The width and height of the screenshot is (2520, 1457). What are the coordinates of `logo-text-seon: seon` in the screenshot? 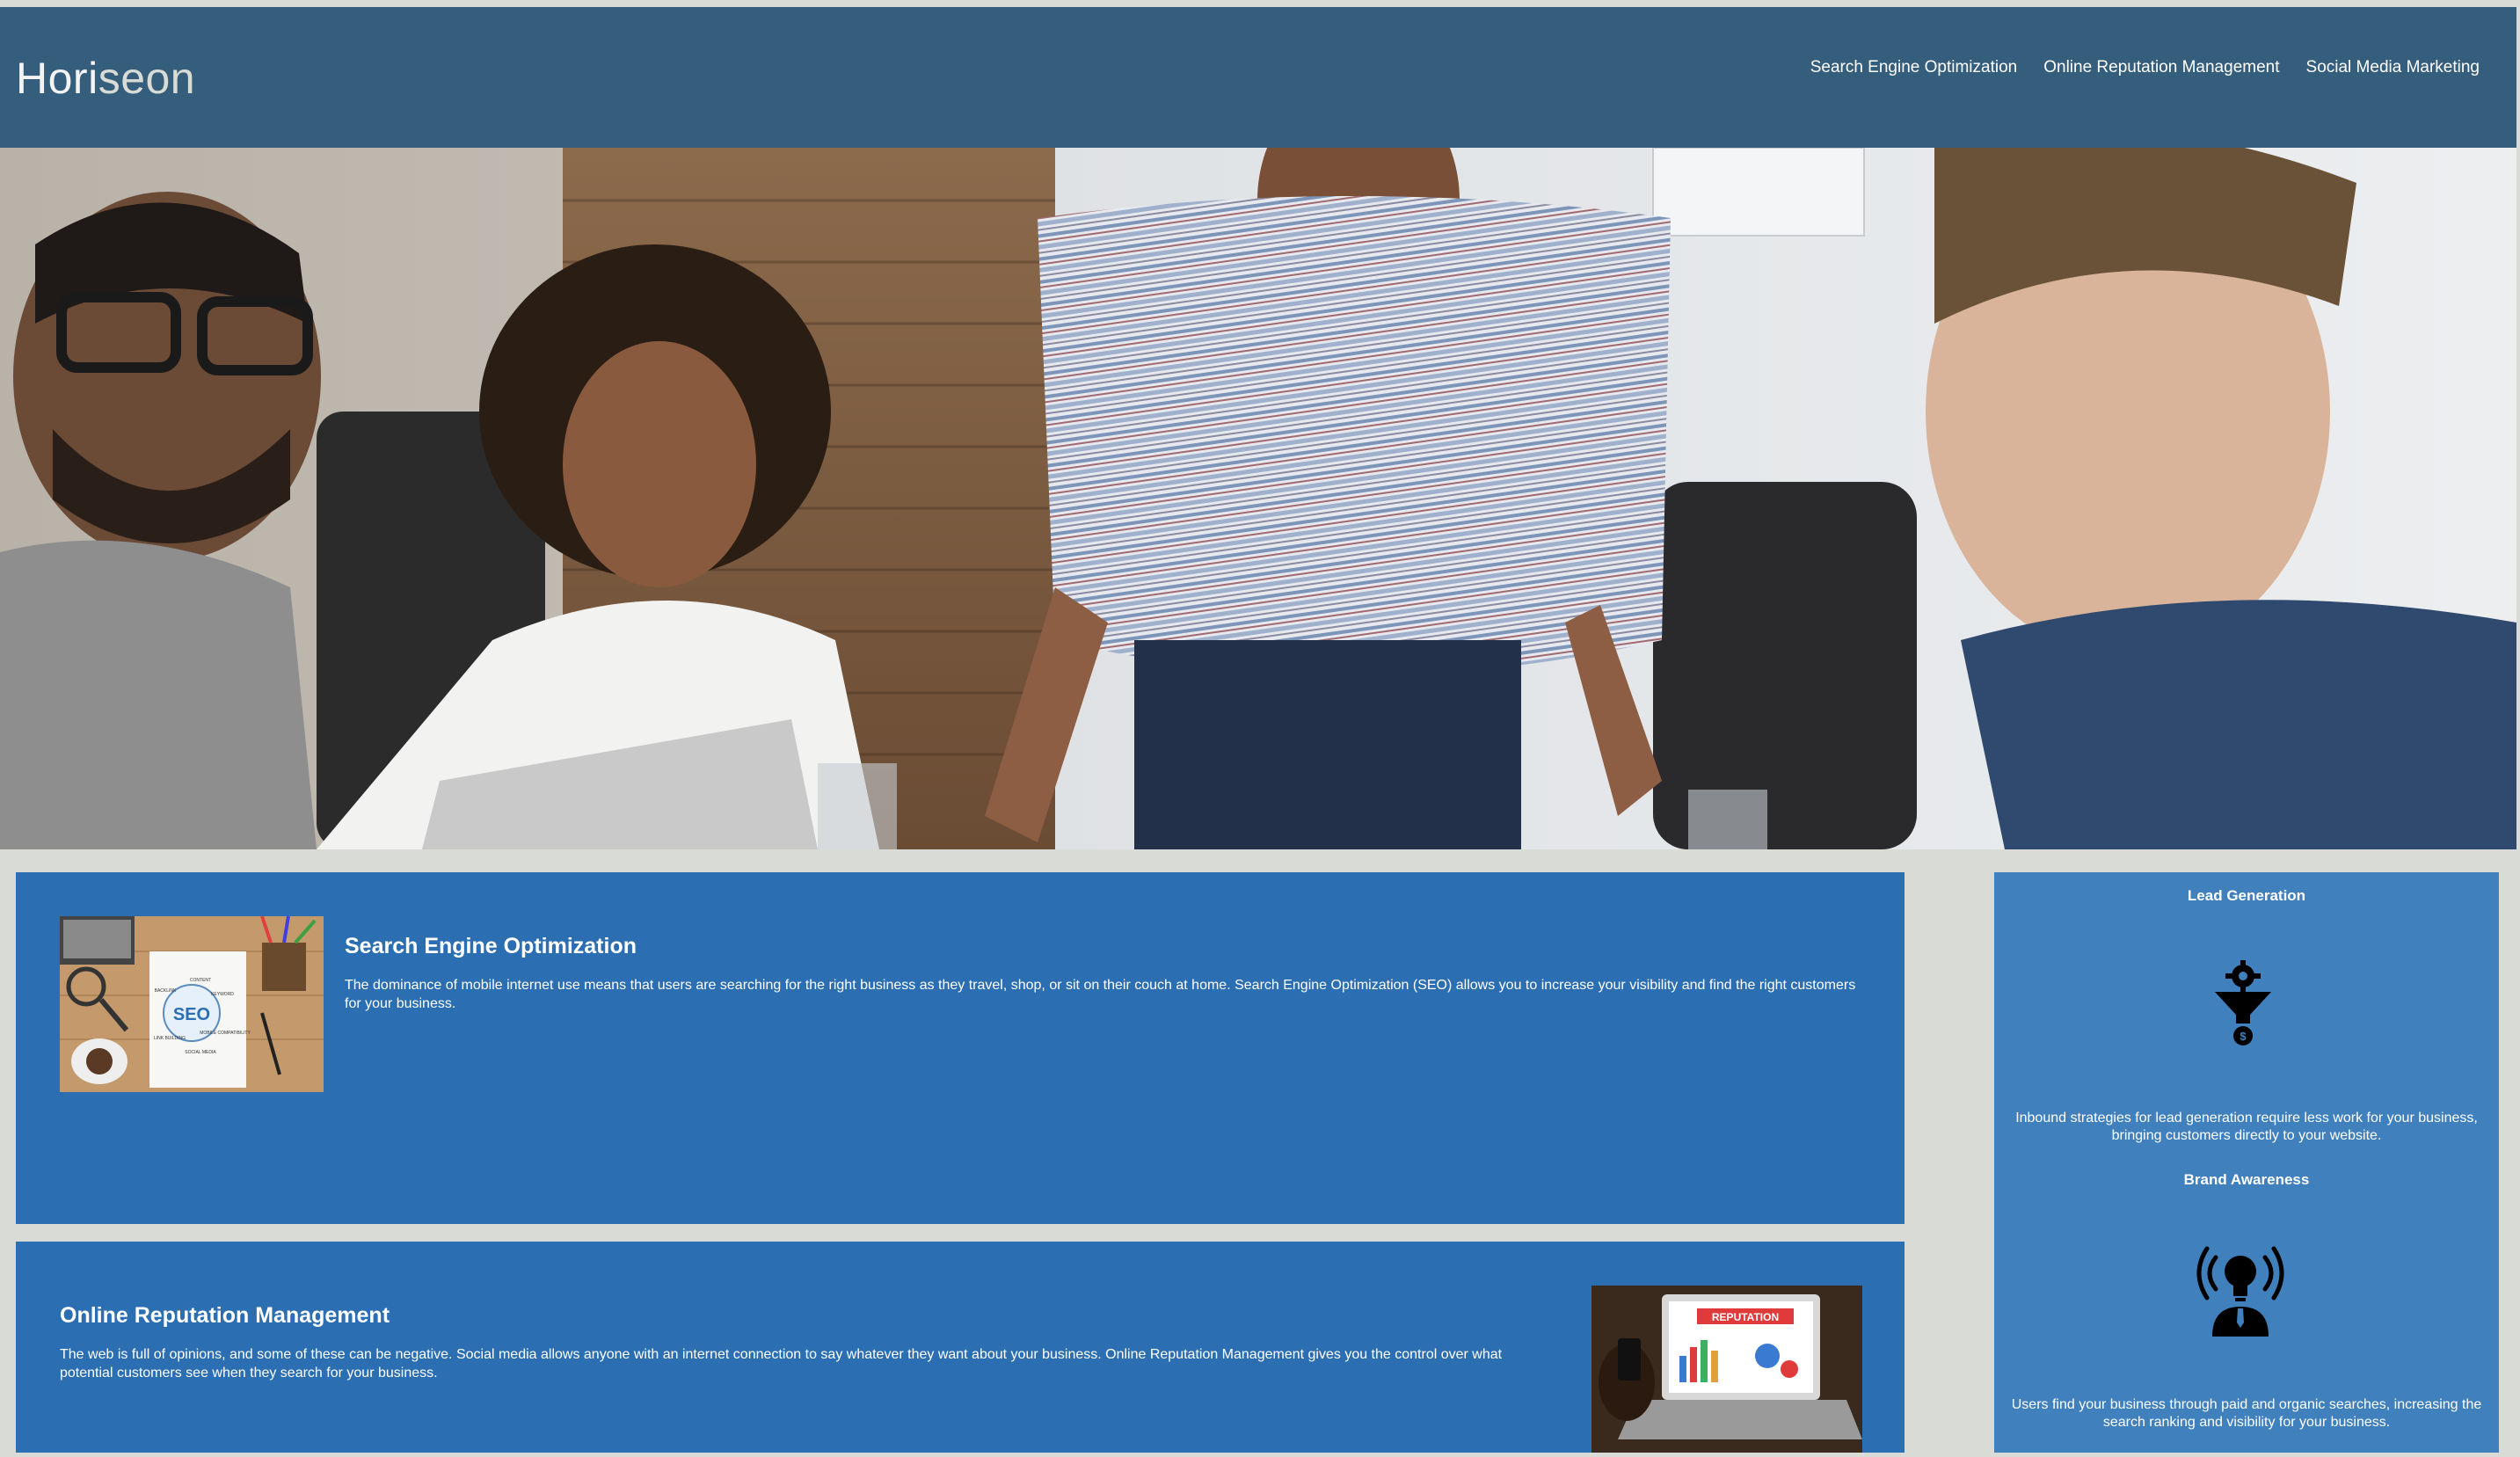 It's located at (147, 78).